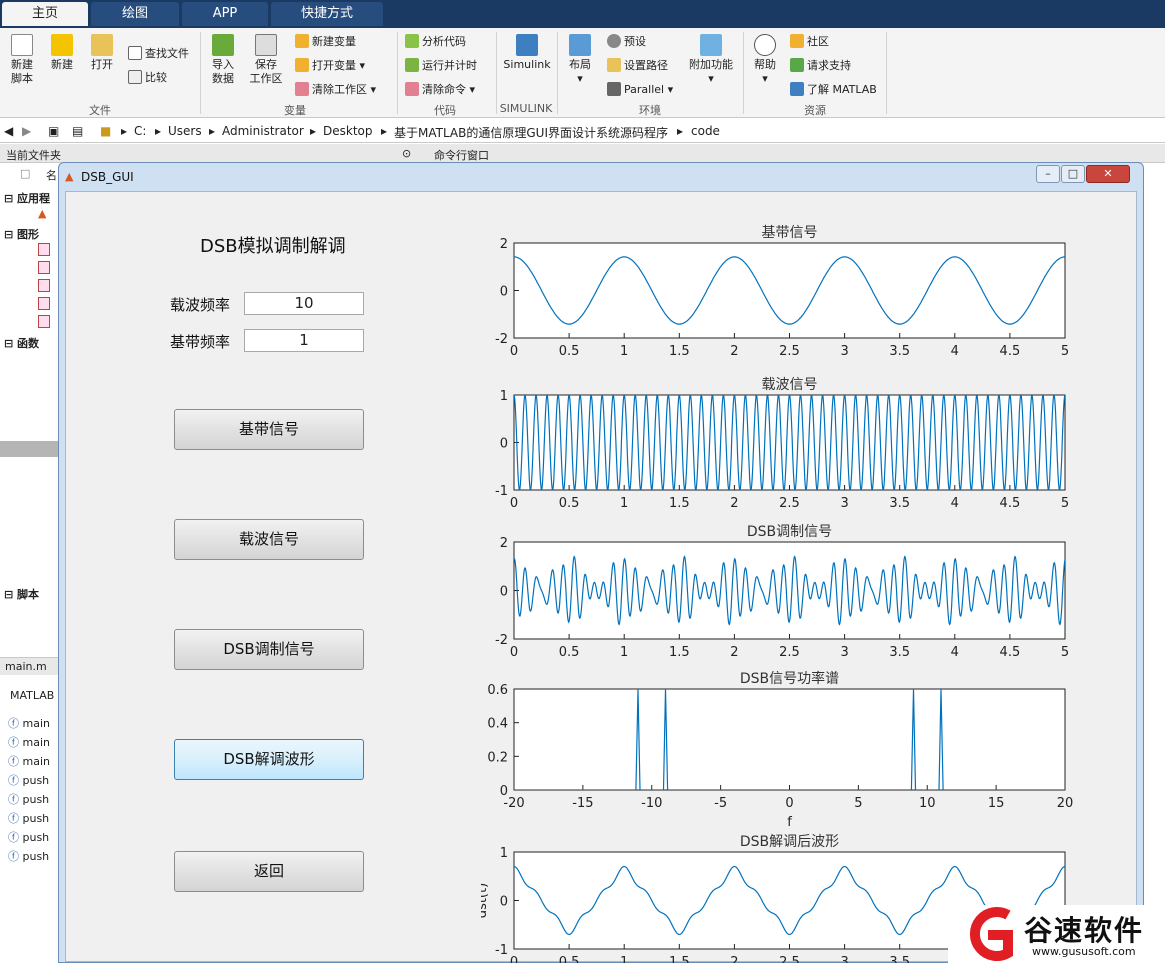 This screenshot has width=1165, height=963. Describe the element at coordinates (780, 750) in the screenshot. I see `chart-3: DSB信号功率谱-20 -15 -10 -5 0 5 10 15 2000.20.40.6f` at that location.